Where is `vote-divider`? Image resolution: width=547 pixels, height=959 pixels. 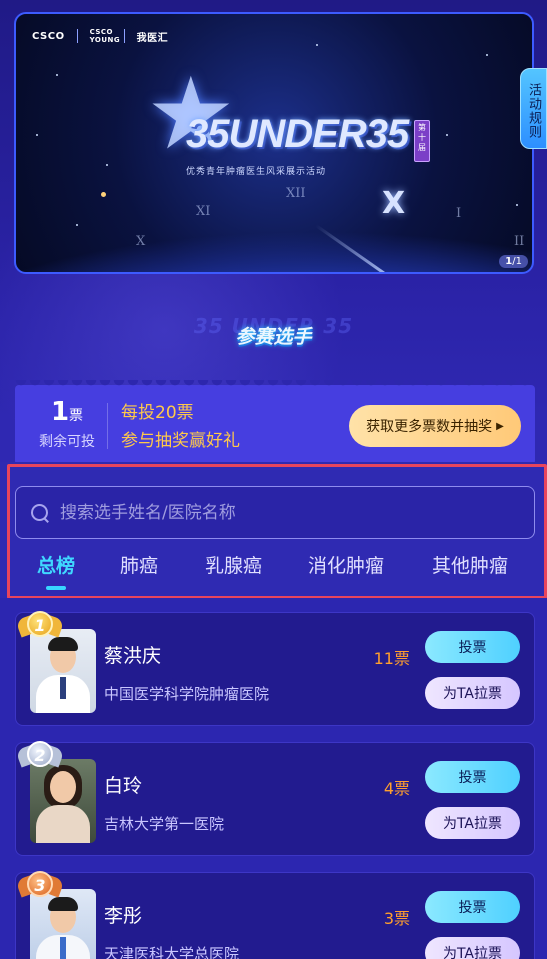
vote-divider is located at coordinates (107, 426).